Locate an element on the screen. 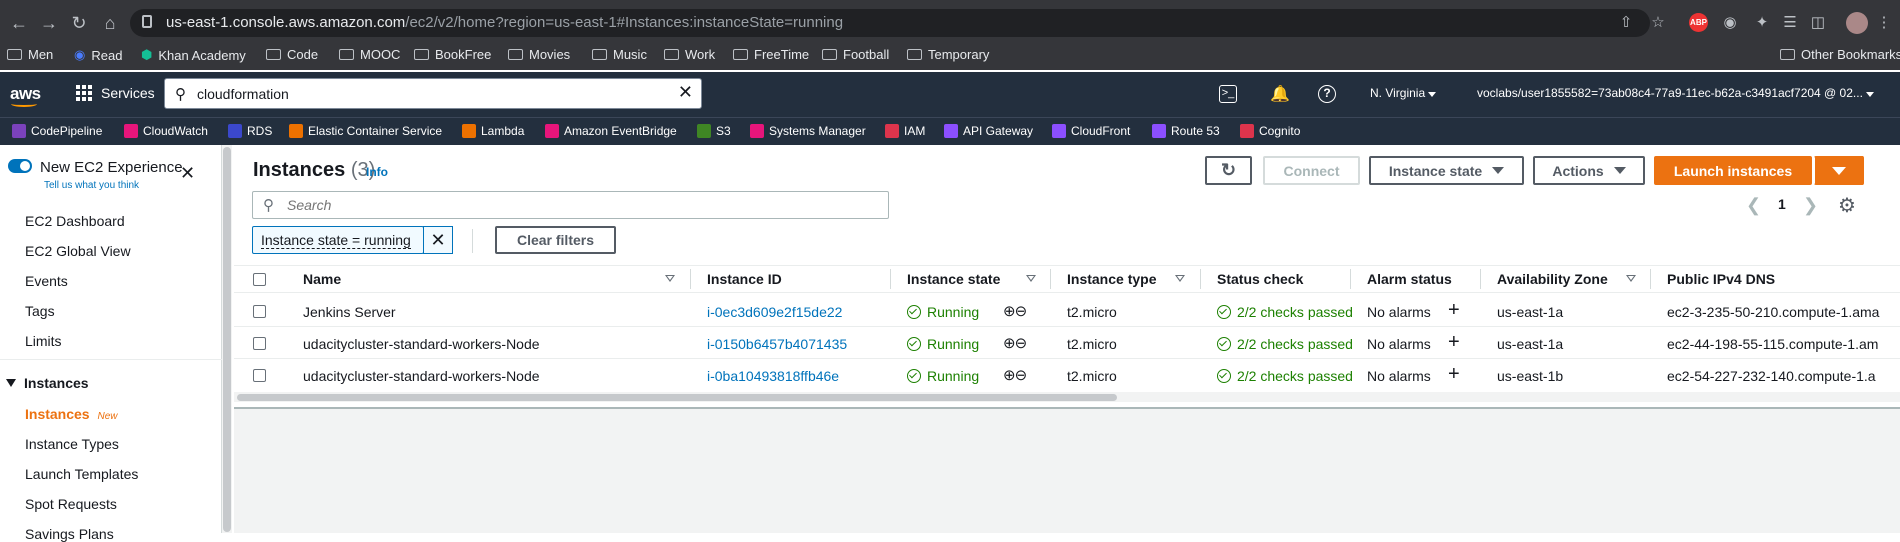 The height and width of the screenshot is (542, 1900). notifications-bell-icon: 🔔 is located at coordinates (1280, 95).